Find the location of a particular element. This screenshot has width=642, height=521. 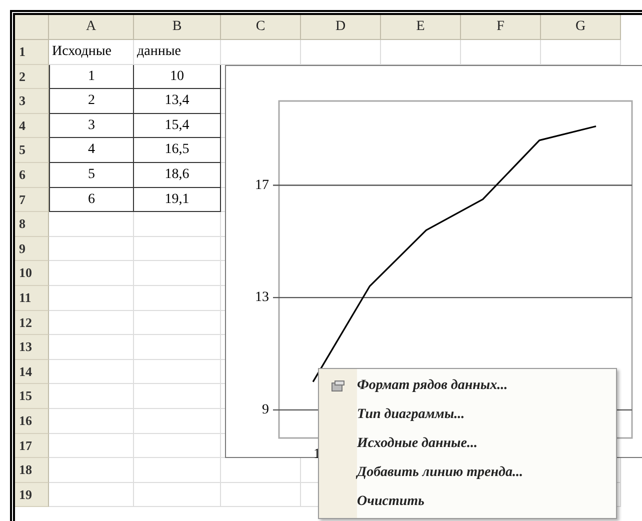

row-header: 14 is located at coordinates (32, 372).